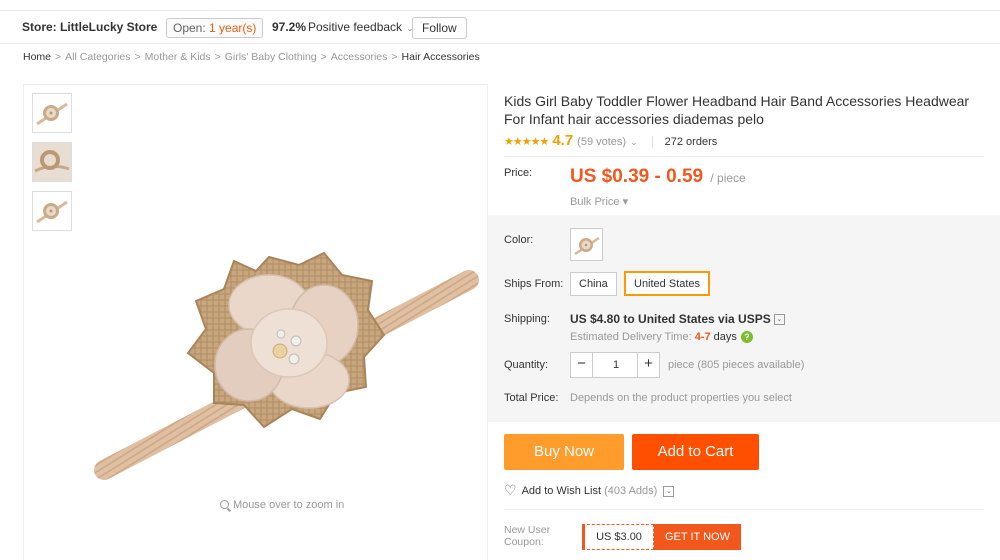 Image resolution: width=1000 pixels, height=560 pixels. I want to click on orders-count: 272 orders, so click(691, 142).